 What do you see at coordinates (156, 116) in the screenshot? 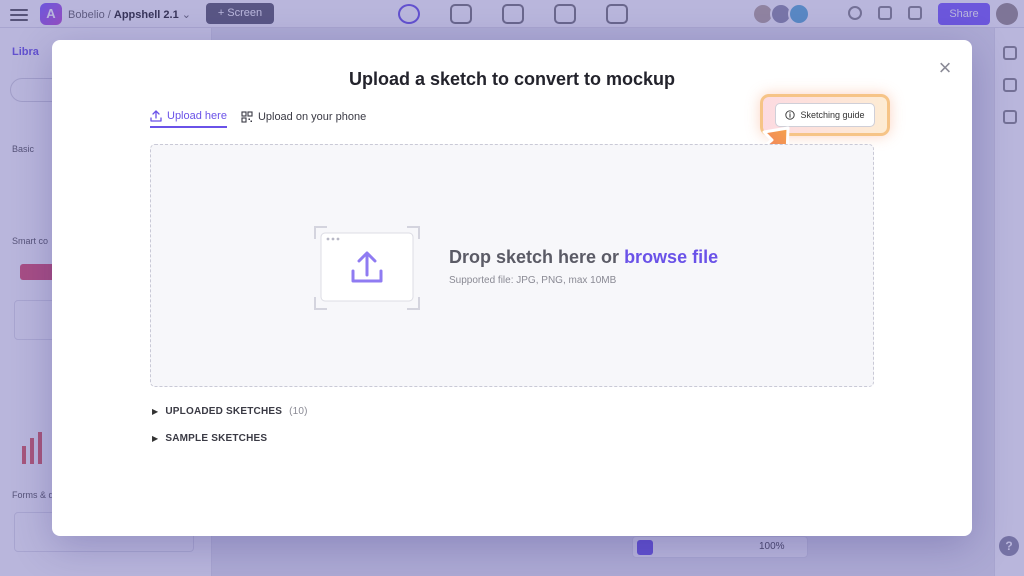
I see `upload-icon` at bounding box center [156, 116].